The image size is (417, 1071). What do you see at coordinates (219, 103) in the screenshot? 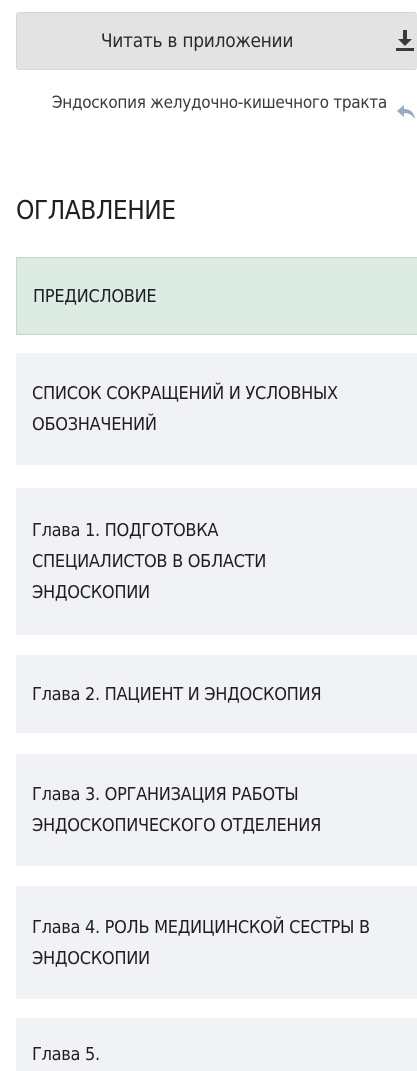
I see `book-title: Эндоскопия желудочно-кишечного тракта` at bounding box center [219, 103].